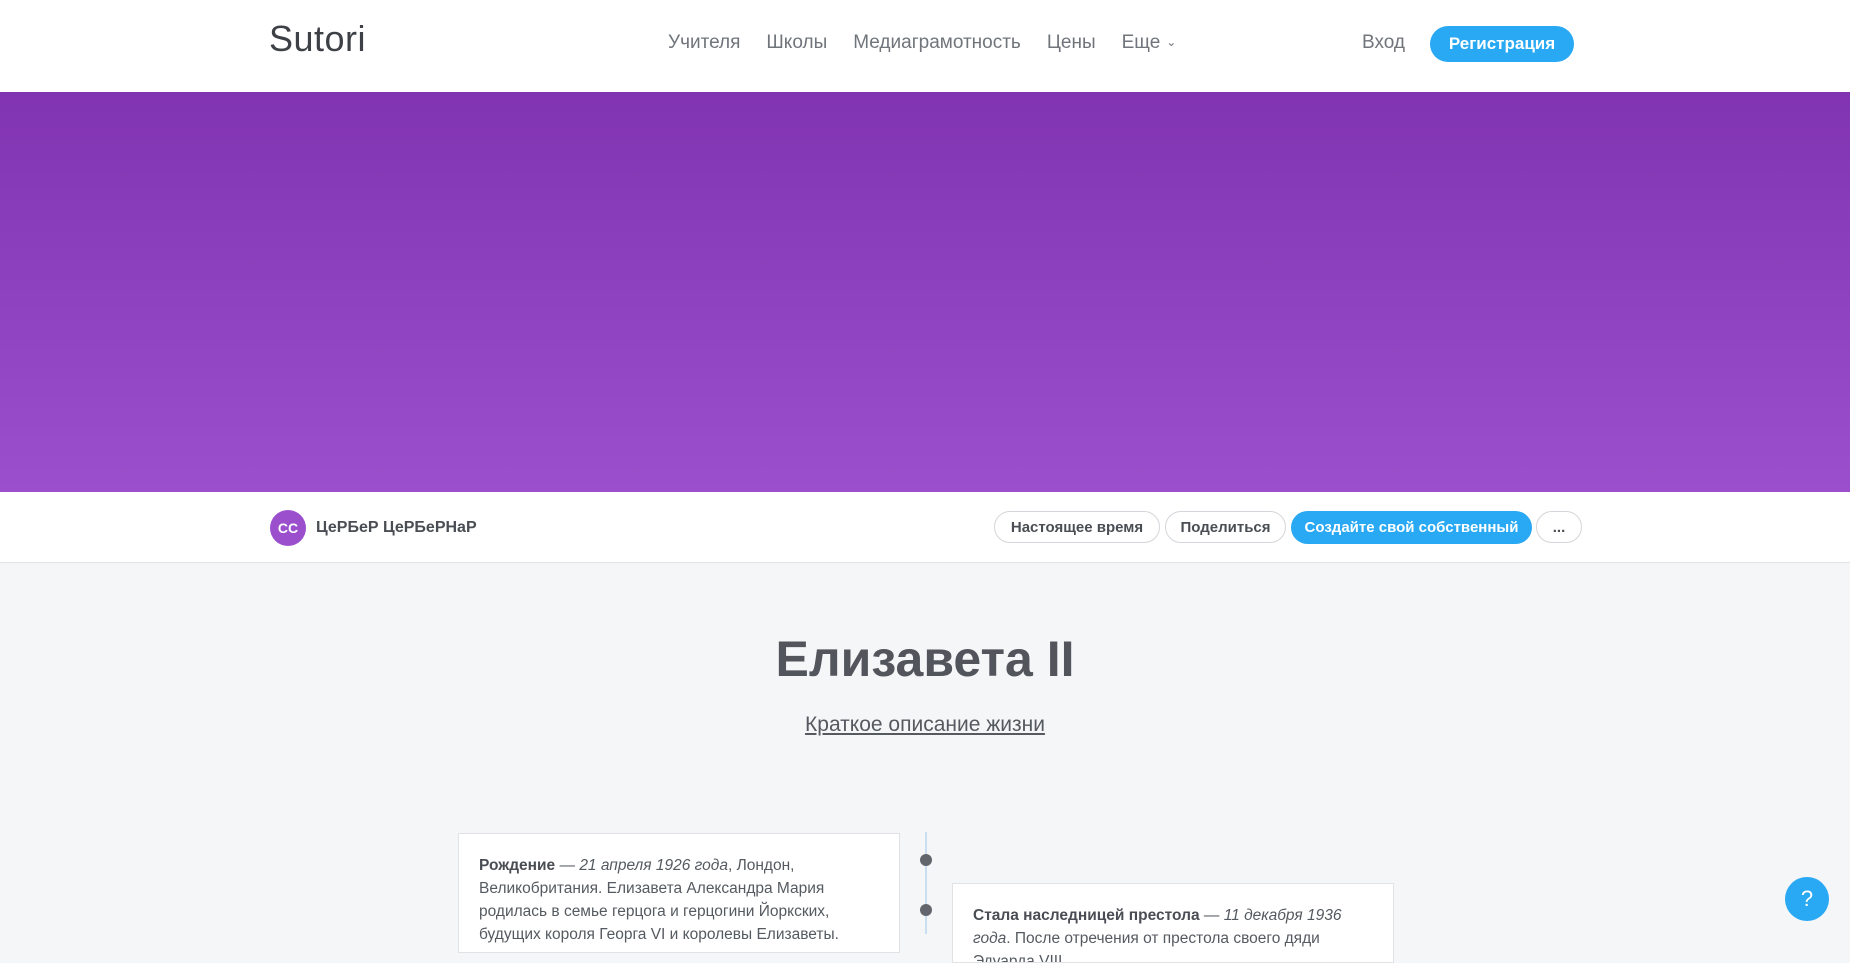  I want to click on share-button: Поделиться, so click(1225, 527).